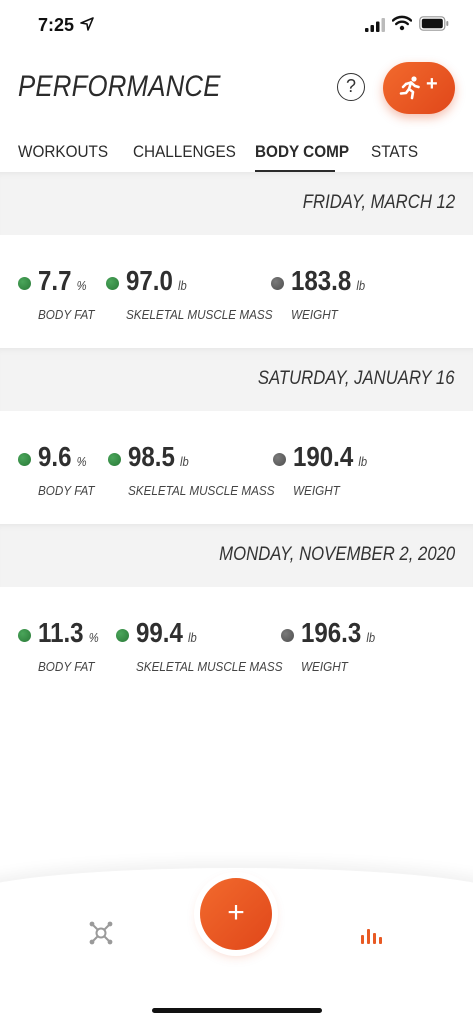 The height and width of the screenshot is (1024, 473). What do you see at coordinates (302, 152) in the screenshot?
I see `tab-body-comp: BODY COMP` at bounding box center [302, 152].